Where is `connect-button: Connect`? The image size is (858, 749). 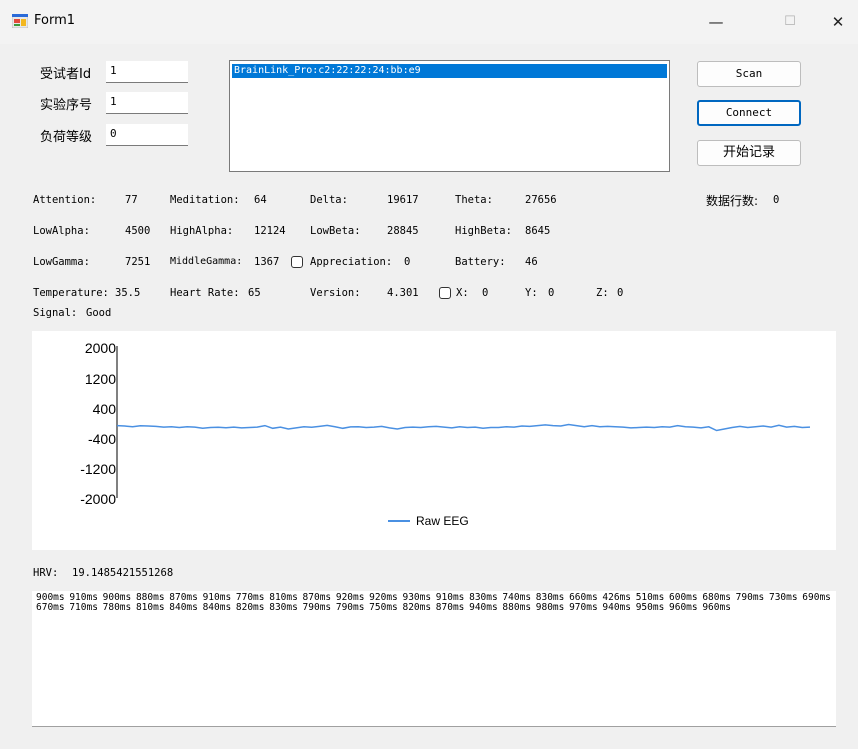 connect-button: Connect is located at coordinates (749, 113).